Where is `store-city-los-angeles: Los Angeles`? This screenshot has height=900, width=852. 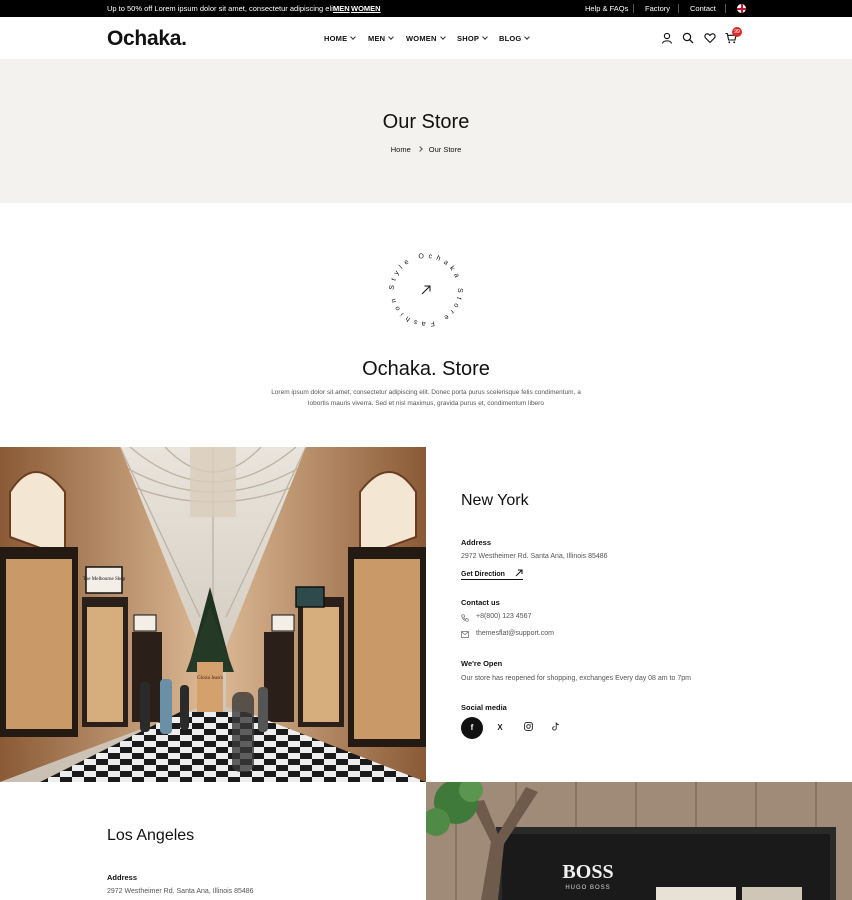 store-city-los-angeles: Los Angeles is located at coordinates (151, 835).